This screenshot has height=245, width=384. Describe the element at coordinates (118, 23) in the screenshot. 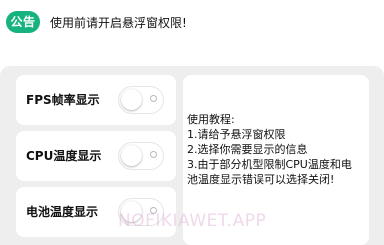

I see `notice-text: 使用前请开启悬浮窗权限!` at that location.